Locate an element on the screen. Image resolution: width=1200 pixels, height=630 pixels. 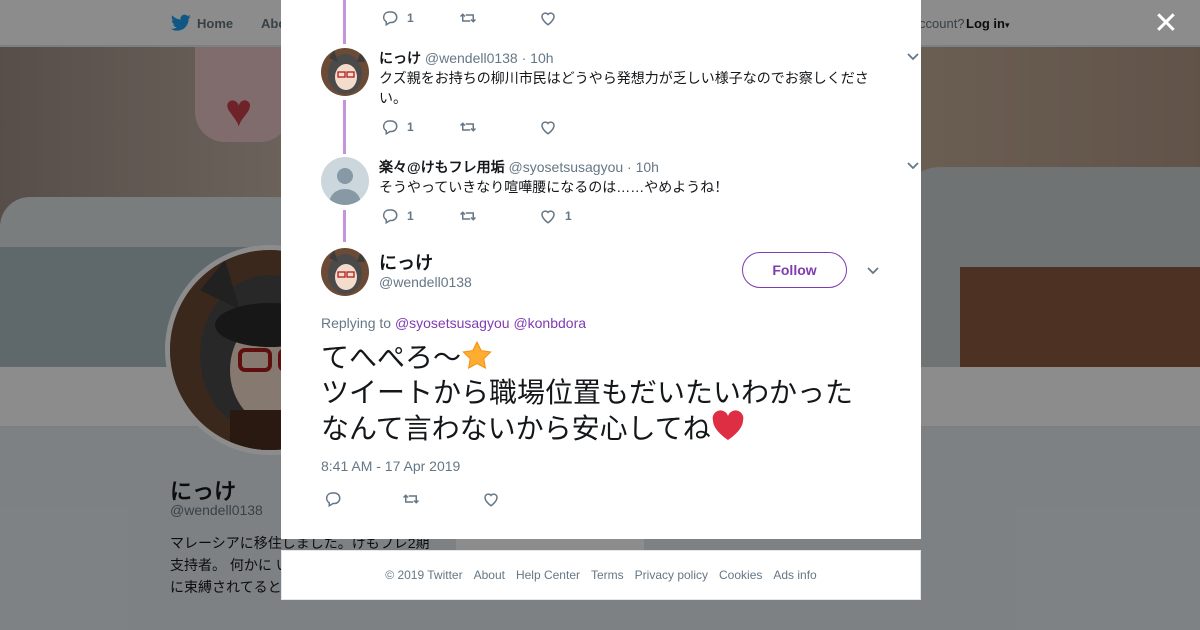
reply-header: にっけ @wendell0138 · 10h is located at coordinates (466, 58).